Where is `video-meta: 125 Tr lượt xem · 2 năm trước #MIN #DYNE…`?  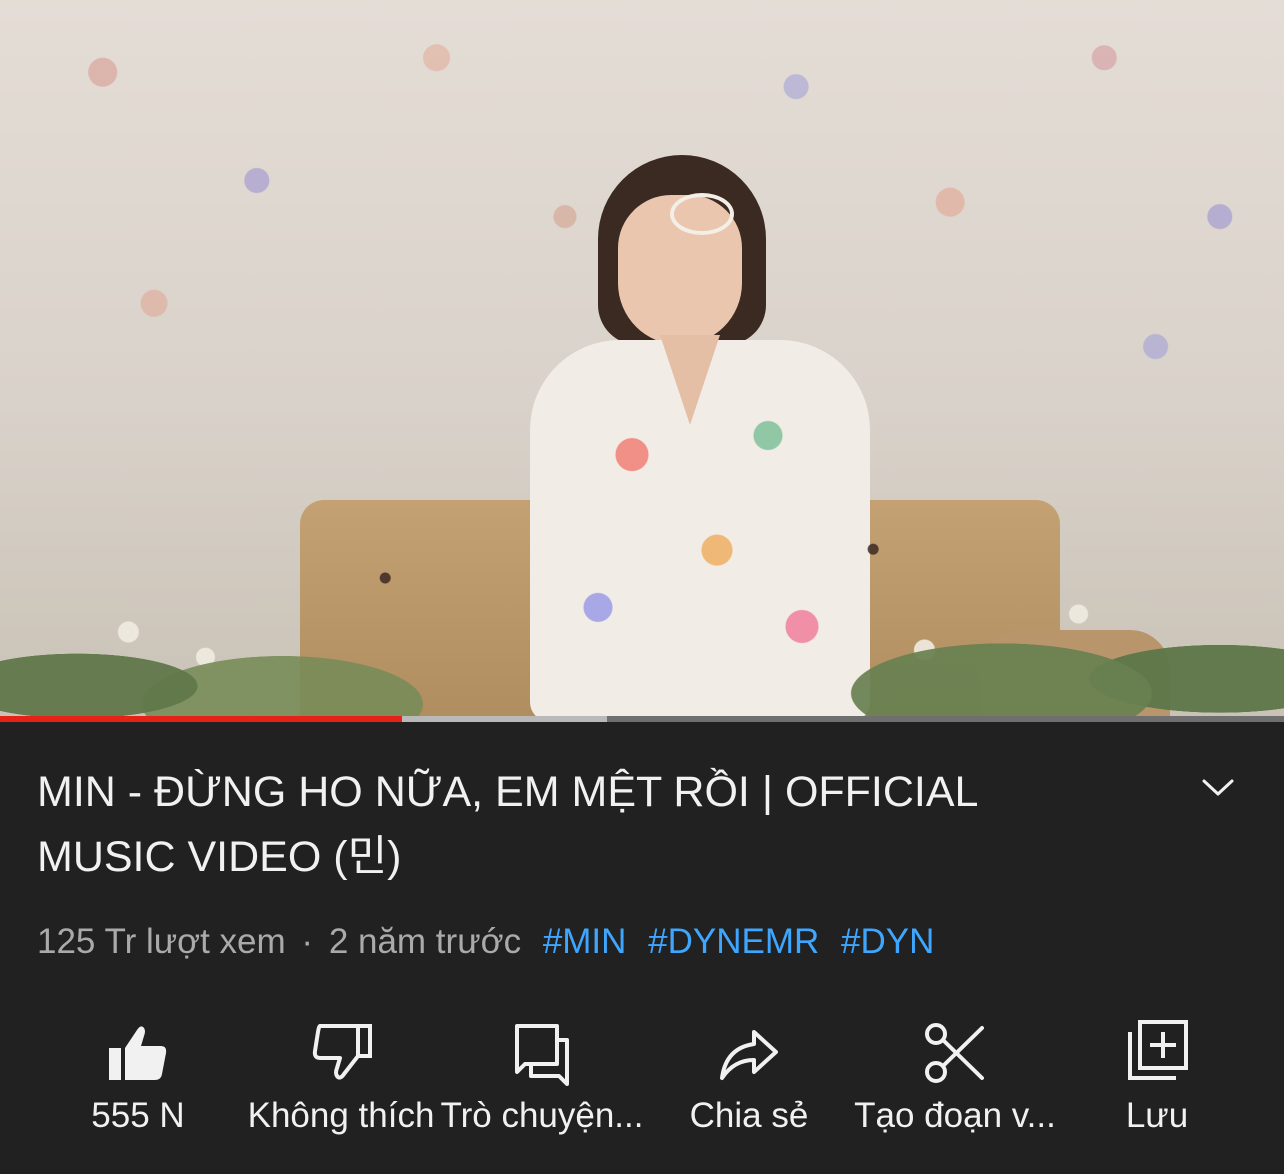
video-meta: 125 Tr lượt xem · 2 năm trước #MIN #DYNE… is located at coordinates (485, 942).